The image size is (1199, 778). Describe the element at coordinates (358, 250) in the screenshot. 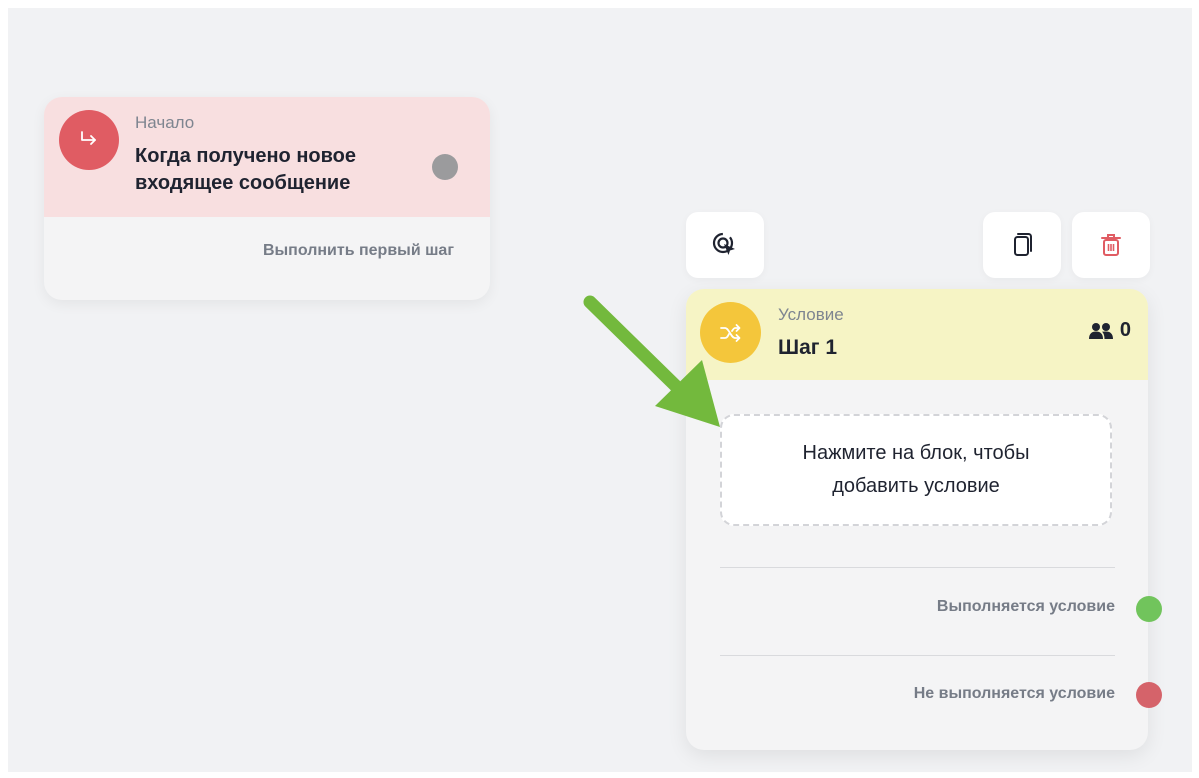

I see `start-output-label: Выполнить первый шаг` at that location.